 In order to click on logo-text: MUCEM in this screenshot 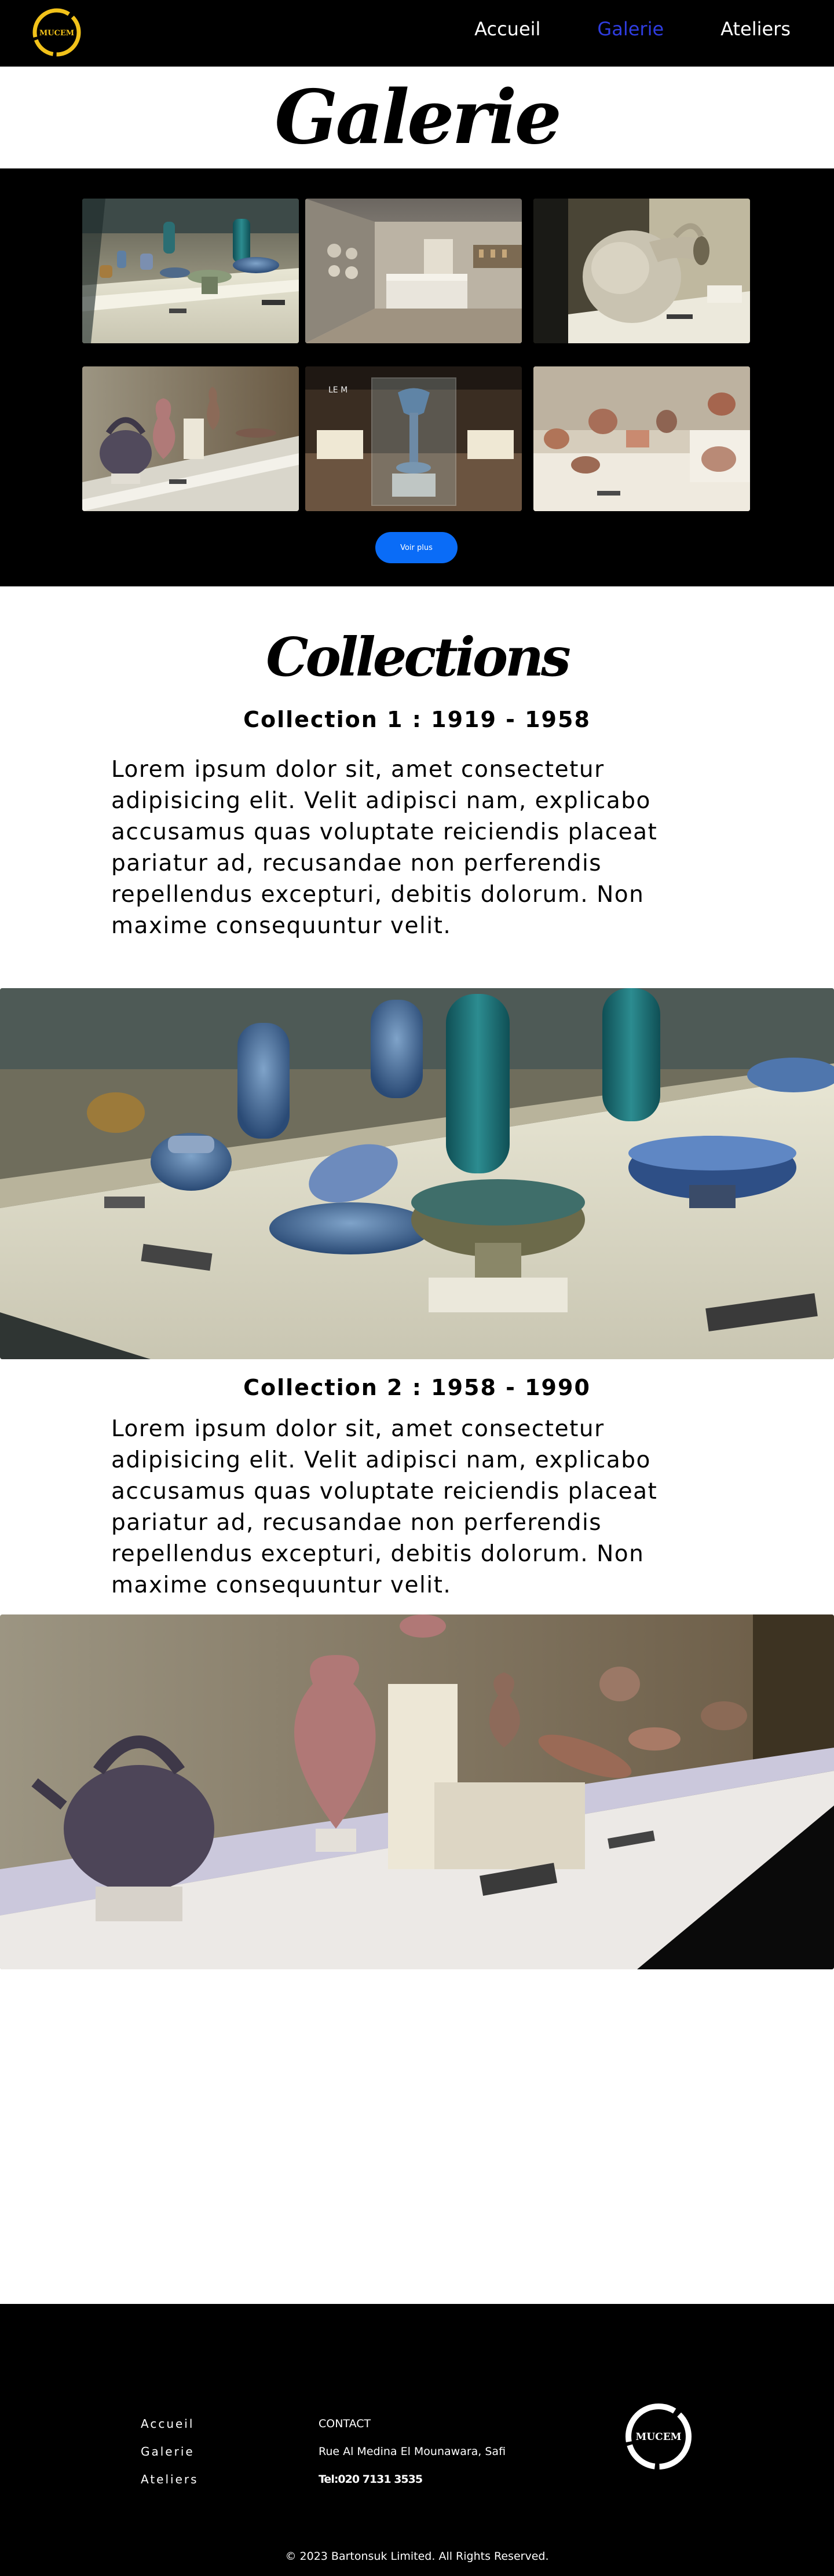, I will do `click(57, 33)`.